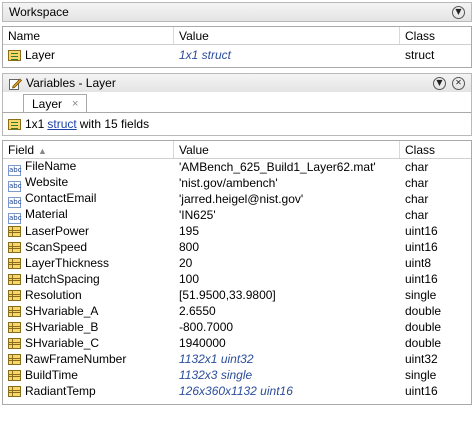 The image size is (474, 431). What do you see at coordinates (287, 279) in the screenshot?
I see `field-value: 100` at bounding box center [287, 279].